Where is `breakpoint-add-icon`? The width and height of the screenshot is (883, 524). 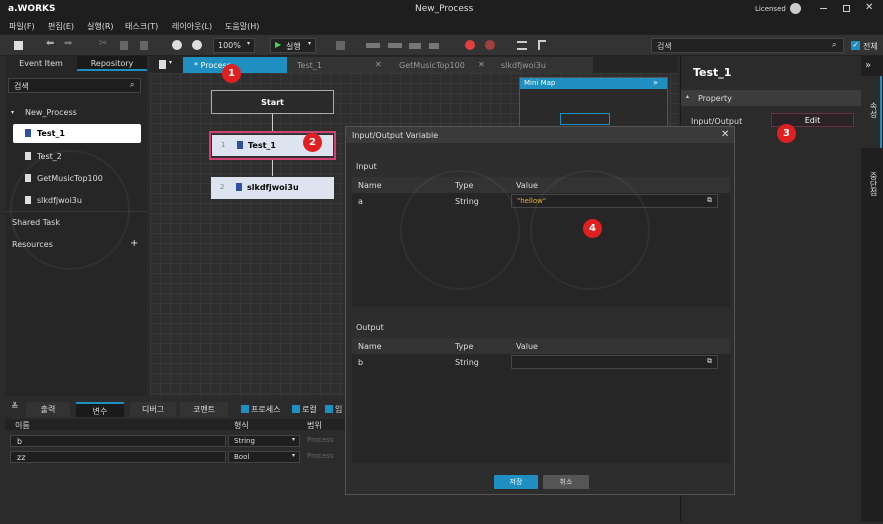 breakpoint-add-icon is located at coordinates (470, 45).